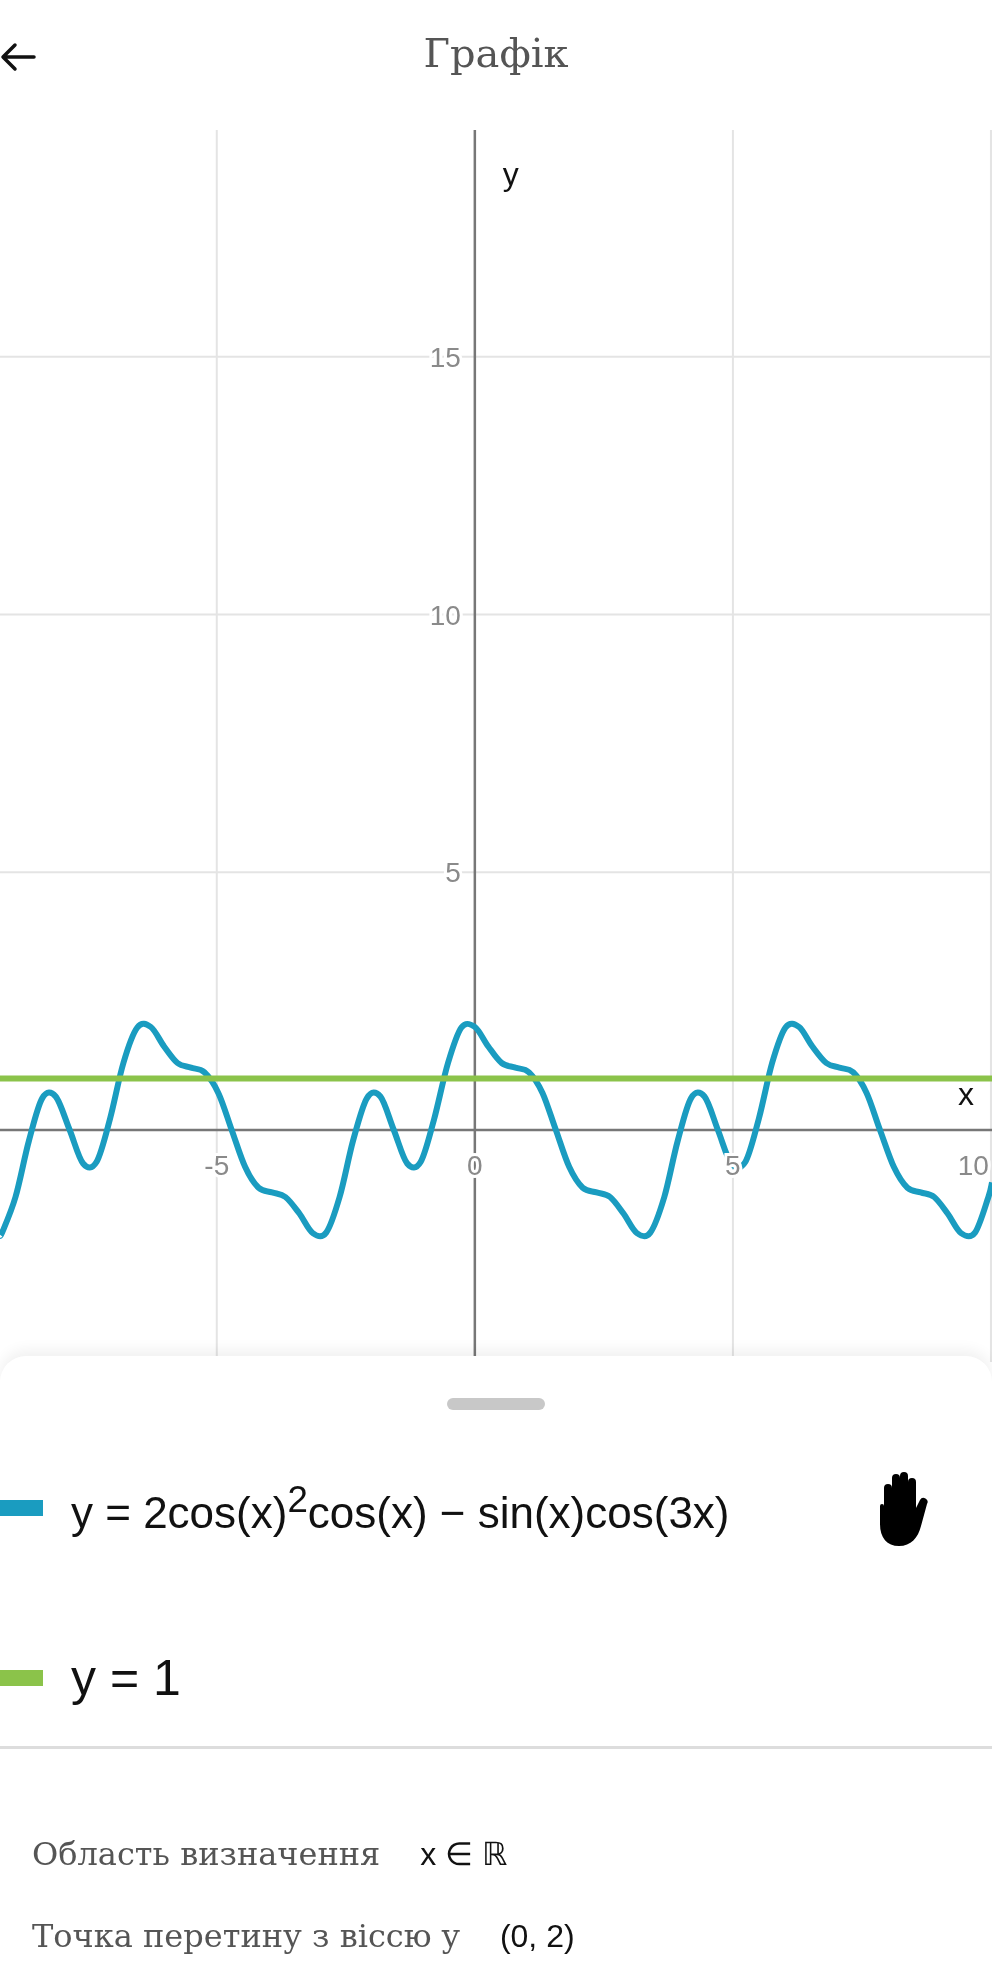 The height and width of the screenshot is (1976, 992). Describe the element at coordinates (496, 53) in the screenshot. I see `screen-title: Графік` at that location.